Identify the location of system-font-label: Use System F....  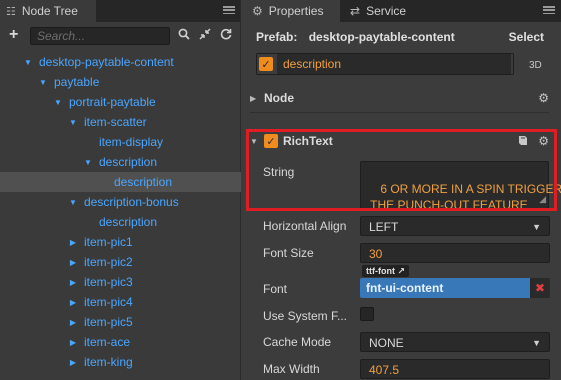
(305, 316).